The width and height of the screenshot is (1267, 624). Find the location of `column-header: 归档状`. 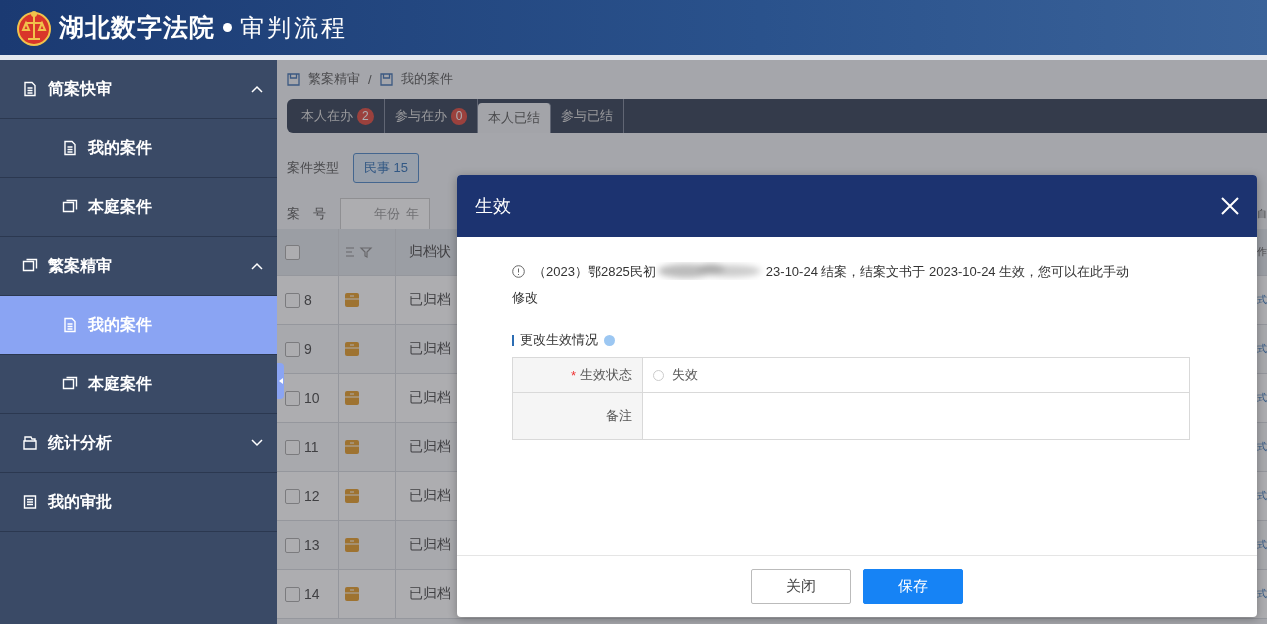

column-header: 归档状 is located at coordinates (430, 252).